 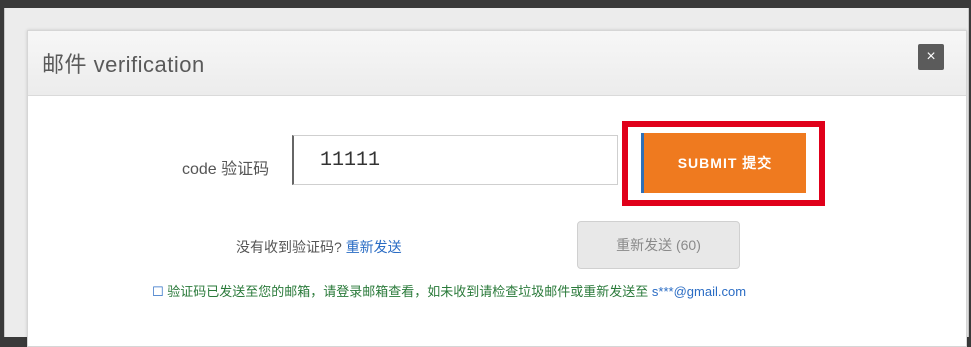 What do you see at coordinates (455, 160) in the screenshot?
I see `verification-code-input` at bounding box center [455, 160].